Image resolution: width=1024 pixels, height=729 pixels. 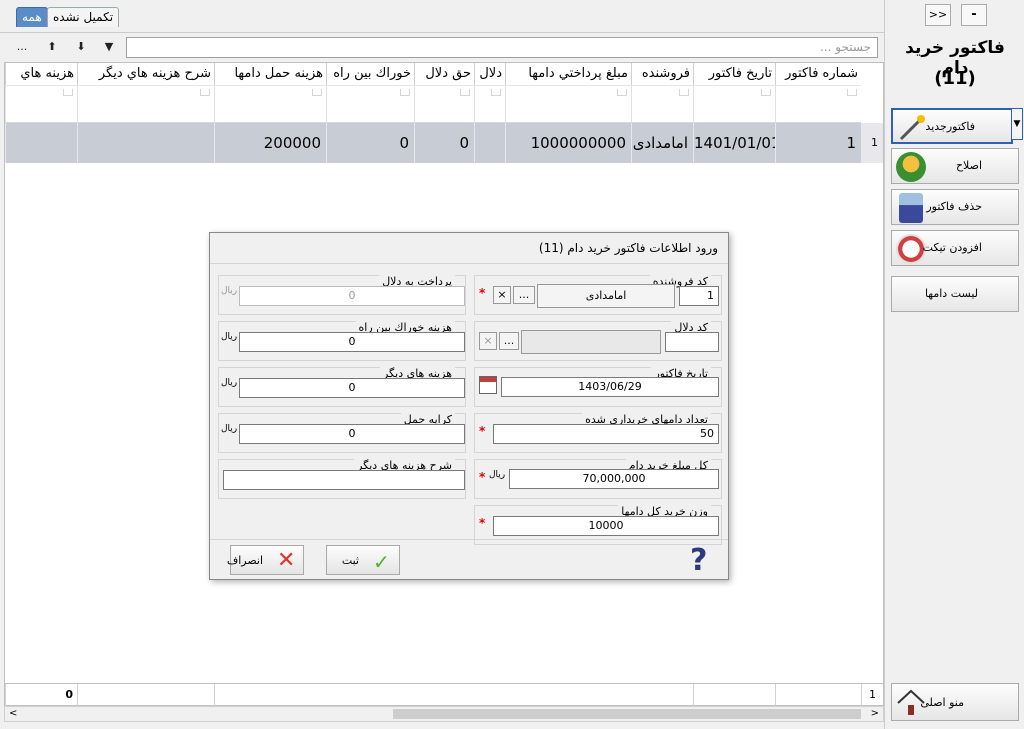 I want to click on add-ticket-label: افزودن تيکت, so click(x=952, y=247).